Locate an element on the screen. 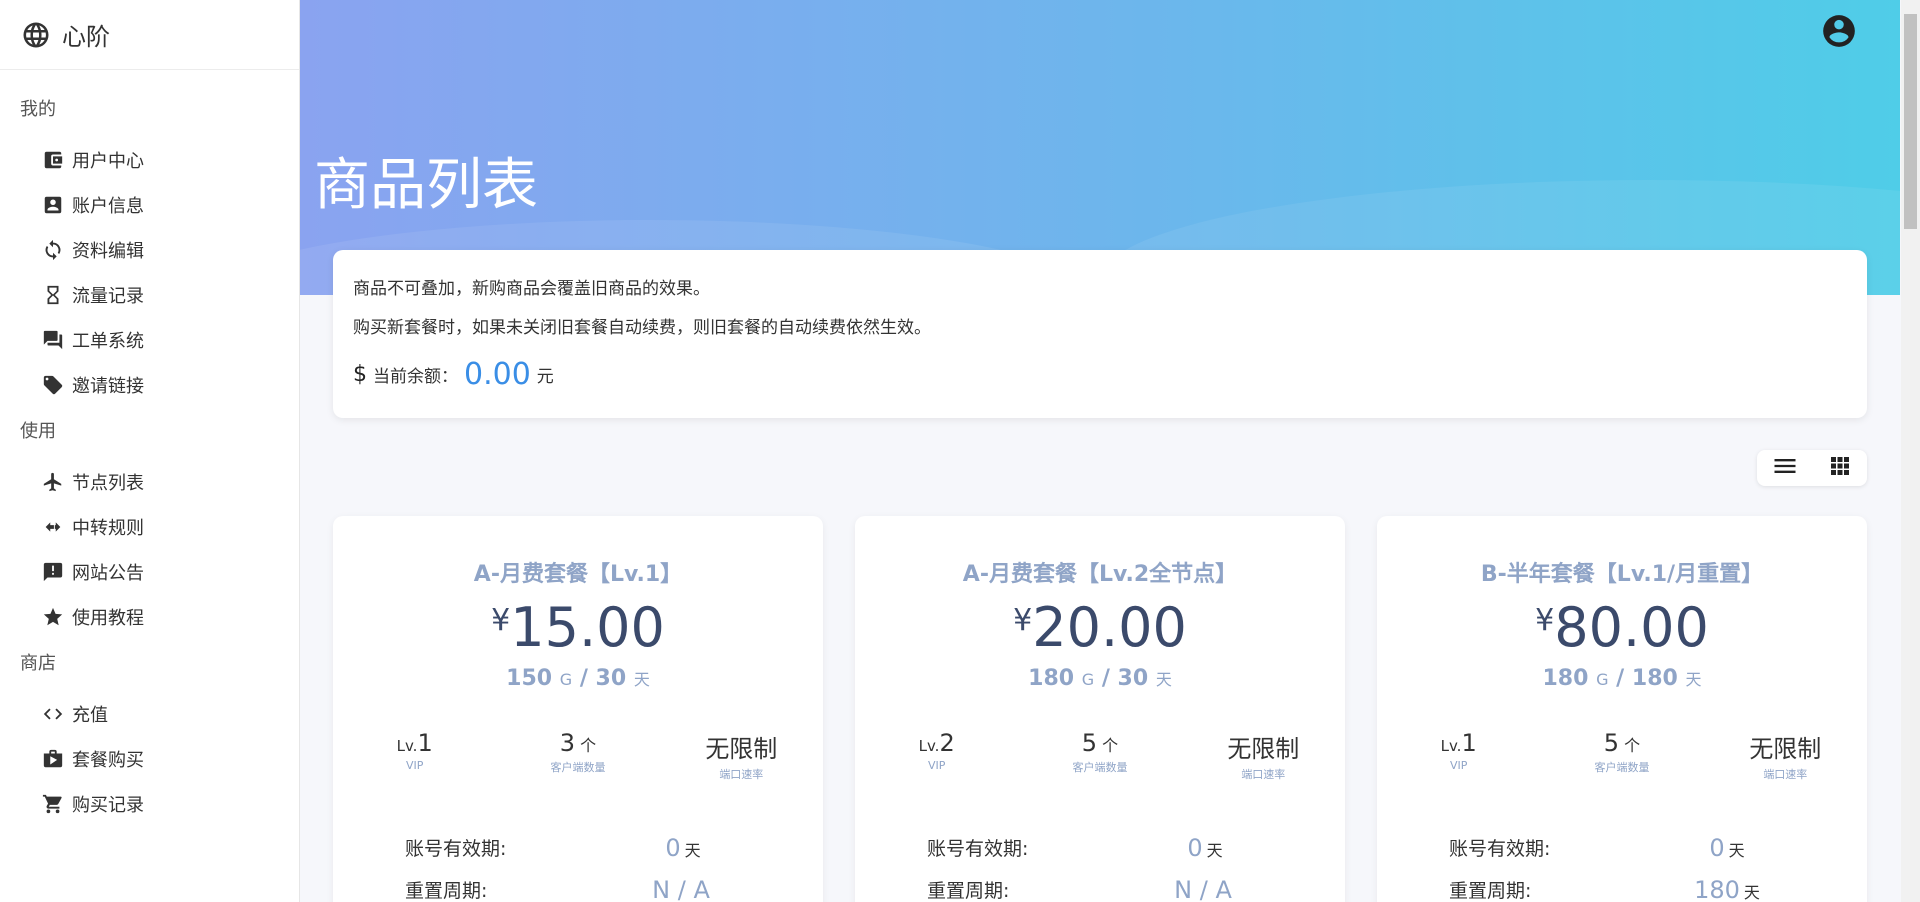 The width and height of the screenshot is (1920, 902). list-view-button is located at coordinates (1784, 468).